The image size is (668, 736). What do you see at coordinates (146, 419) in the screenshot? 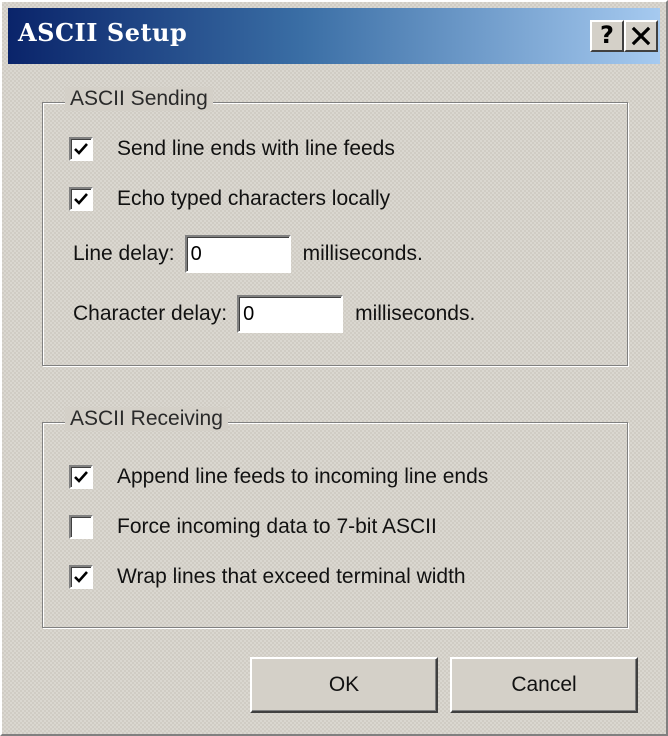
I see `ascii-receiving-legend: ASCII Receiving` at bounding box center [146, 419].